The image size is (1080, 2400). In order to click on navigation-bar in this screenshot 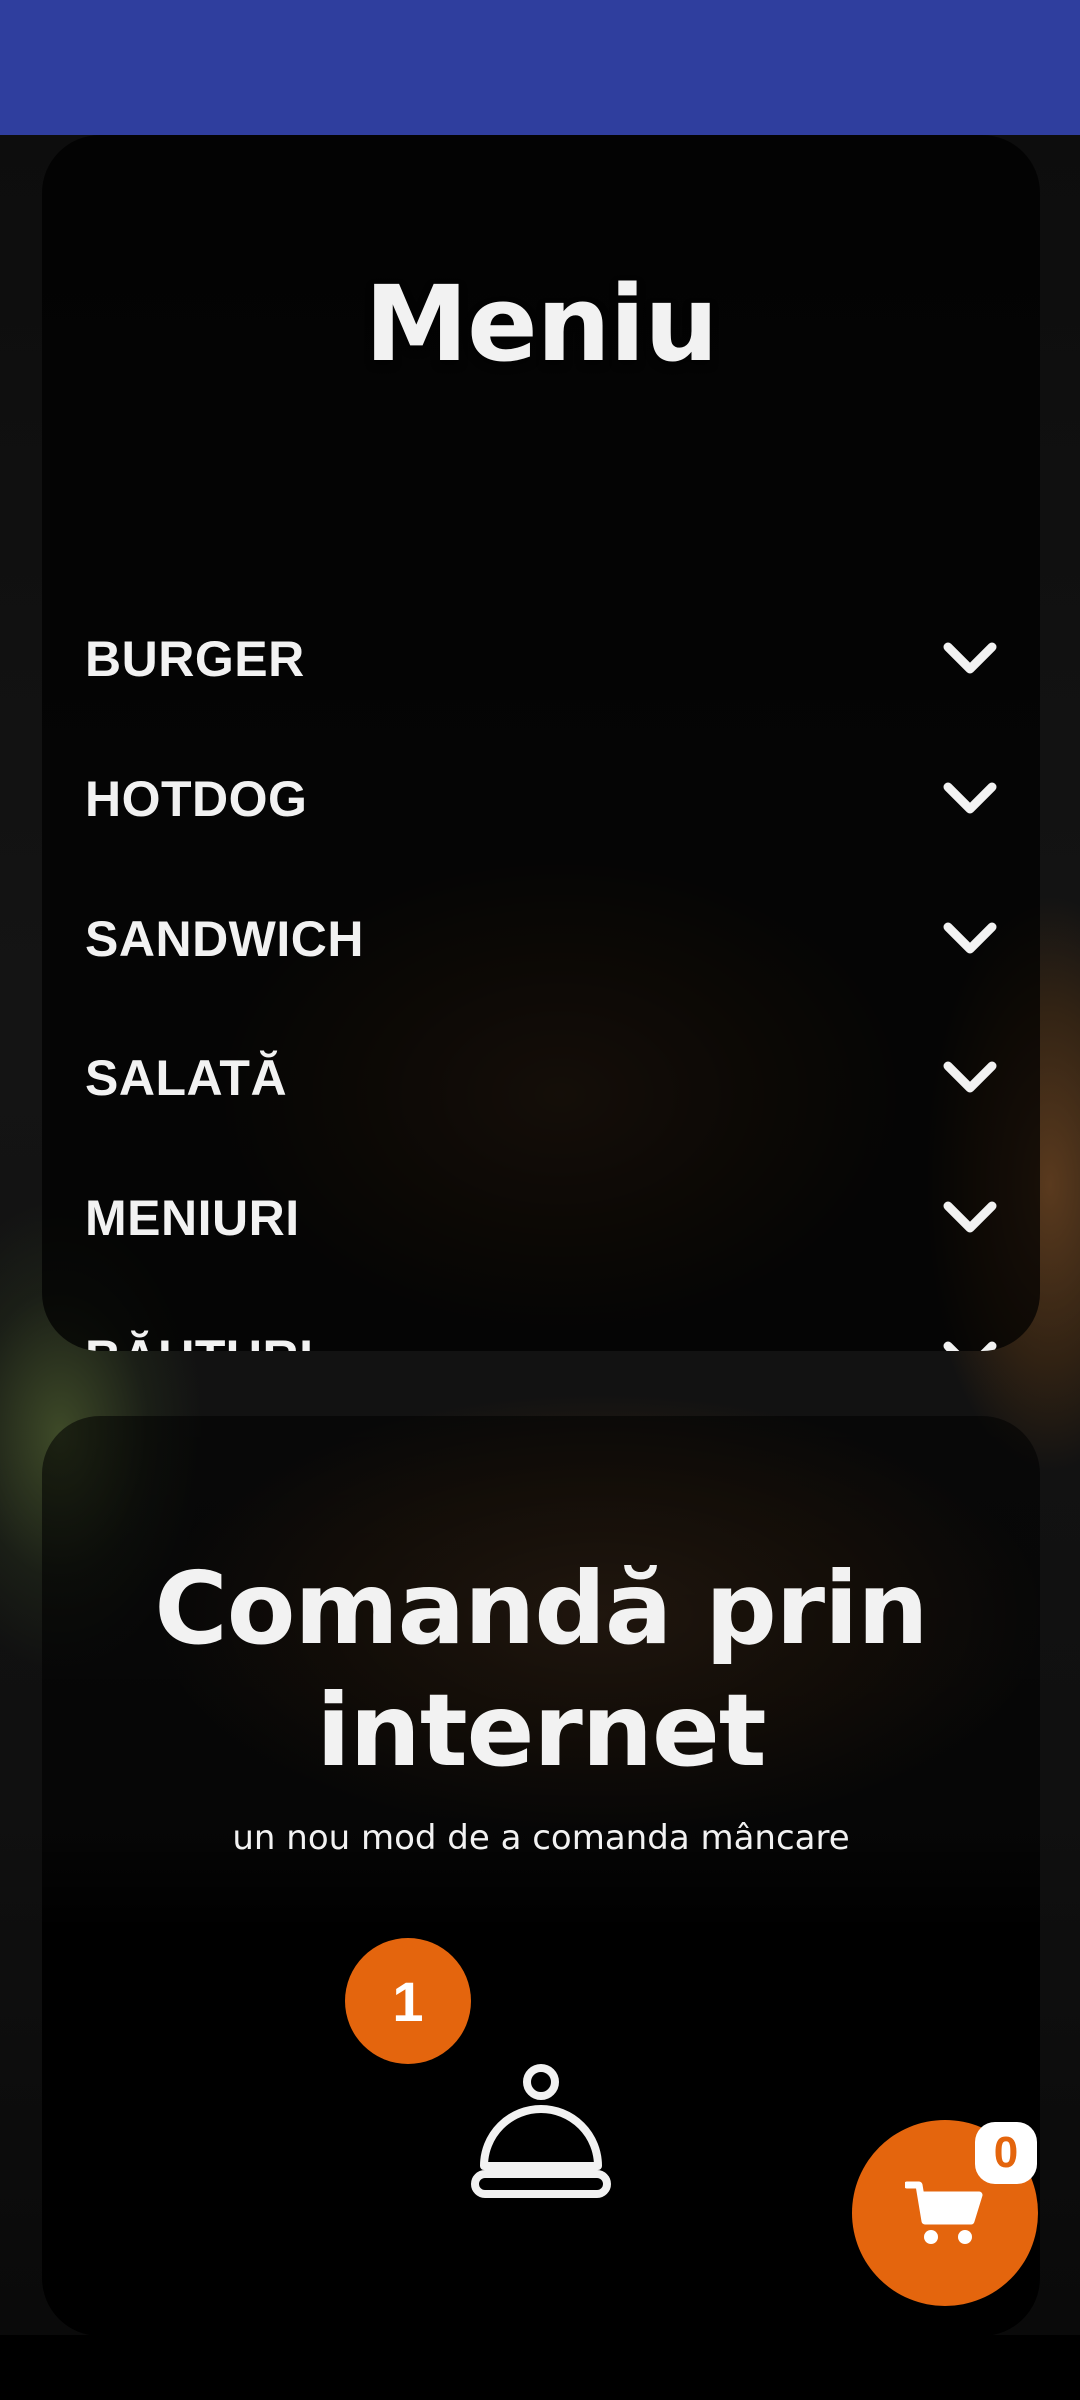, I will do `click(540, 2367)`.